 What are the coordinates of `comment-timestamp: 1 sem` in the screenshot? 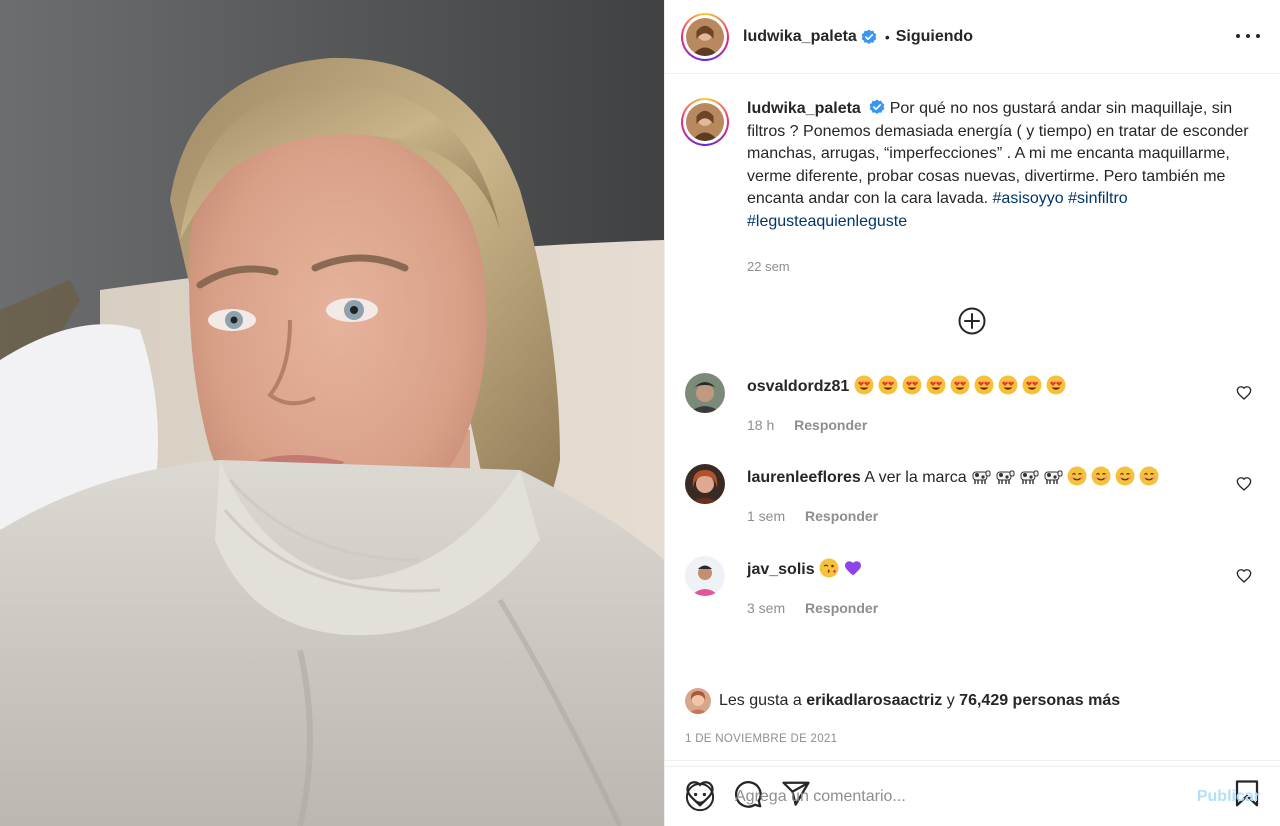 It's located at (766, 516).